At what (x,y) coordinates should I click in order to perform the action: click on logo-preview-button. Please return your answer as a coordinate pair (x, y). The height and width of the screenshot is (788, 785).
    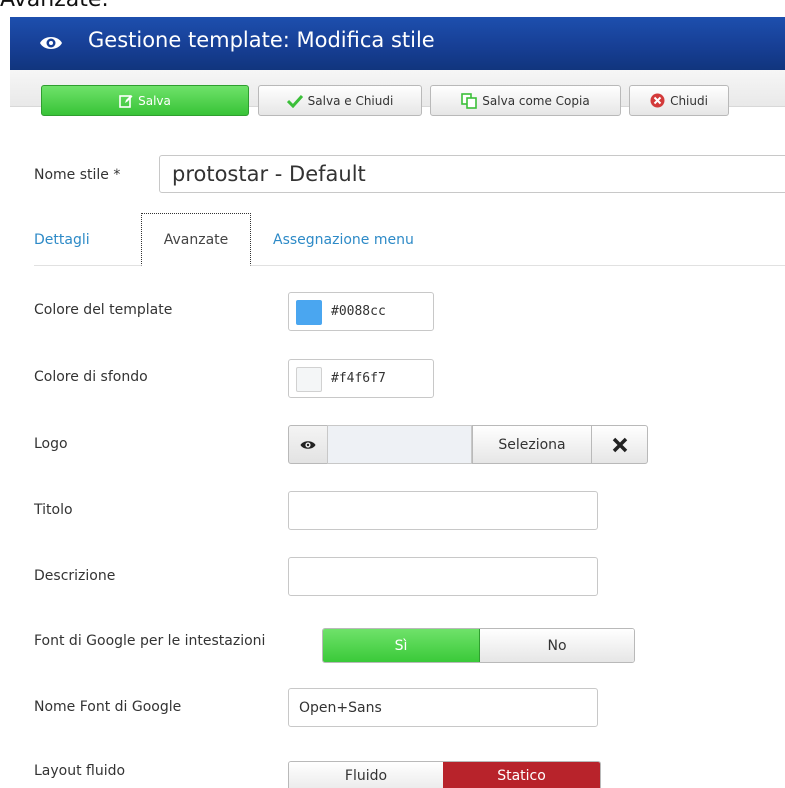
    Looking at the image, I should click on (308, 444).